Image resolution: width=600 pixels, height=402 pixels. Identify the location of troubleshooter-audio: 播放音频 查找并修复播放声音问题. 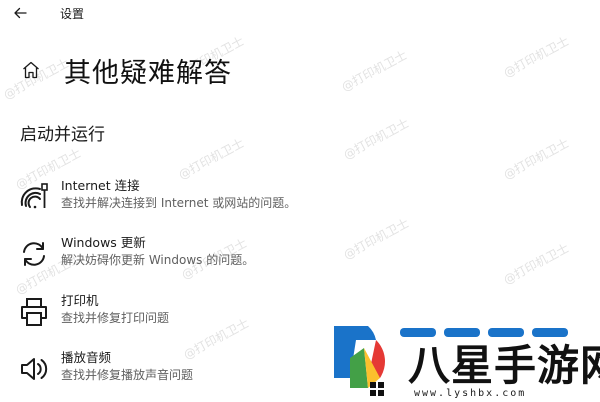
(181, 370).